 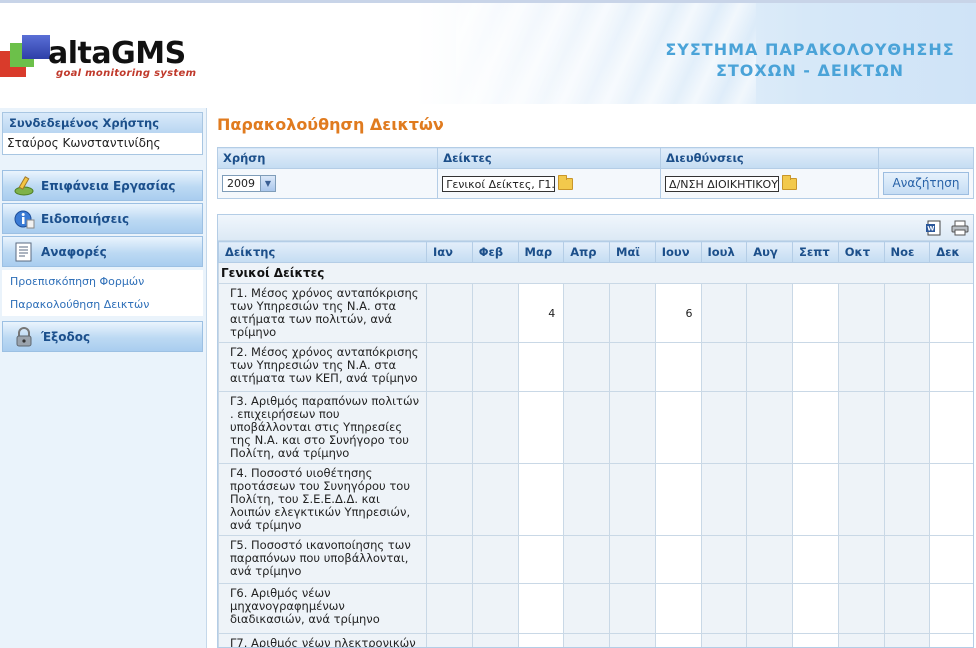 What do you see at coordinates (925, 183) in the screenshot?
I see `search-button: Αναζήτηση` at bounding box center [925, 183].